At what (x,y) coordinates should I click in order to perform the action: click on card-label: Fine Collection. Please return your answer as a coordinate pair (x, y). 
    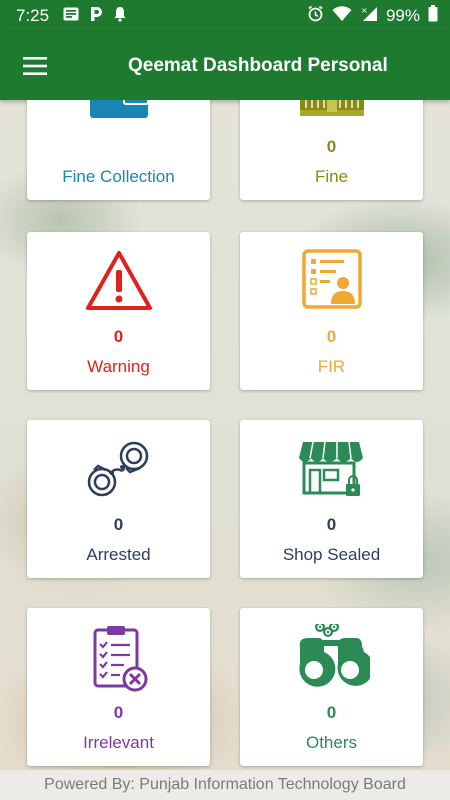
    Looking at the image, I should click on (118, 176).